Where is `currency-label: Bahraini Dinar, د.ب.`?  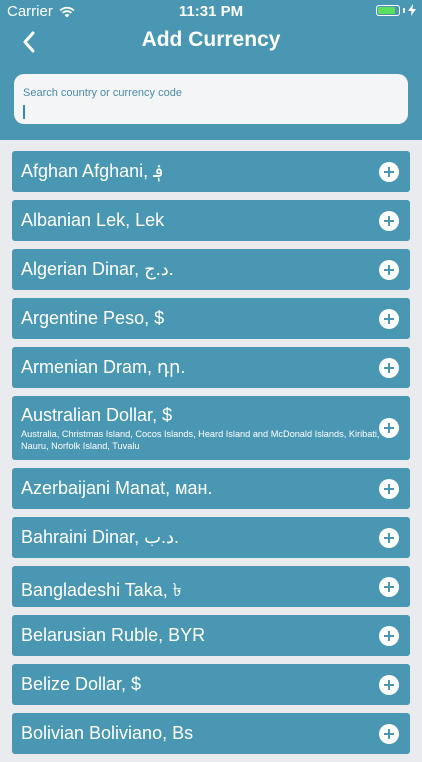 currency-label: Bahraini Dinar, د.ب. is located at coordinates (100, 537).